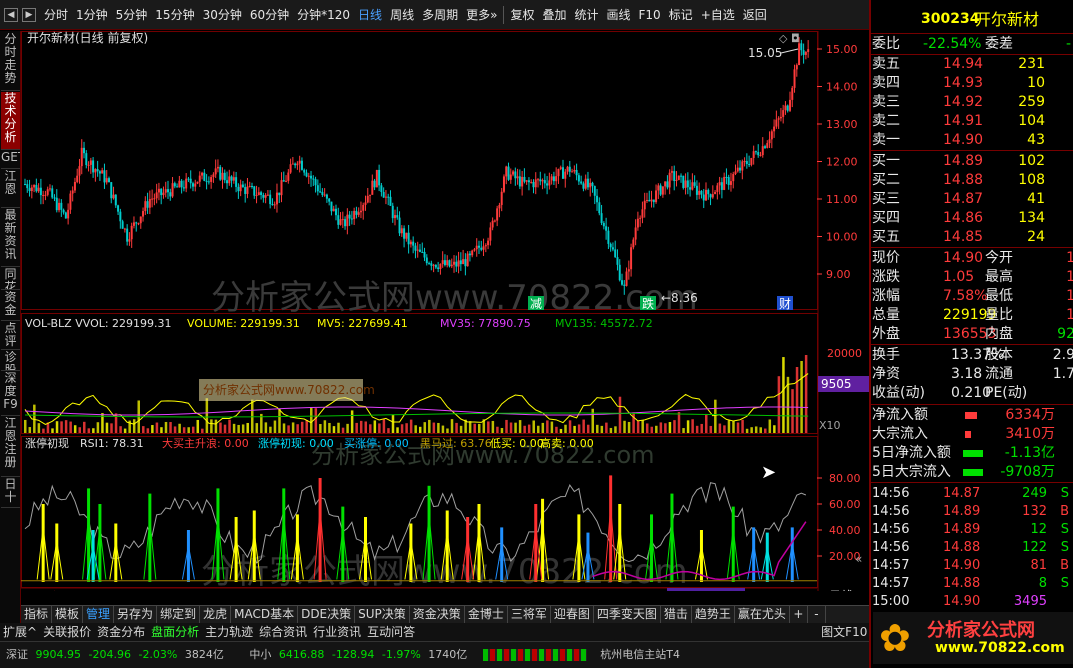 This screenshot has width=1073, height=668. What do you see at coordinates (481, 15) in the screenshot?
I see `period-tab-10: 更多»` at bounding box center [481, 15].